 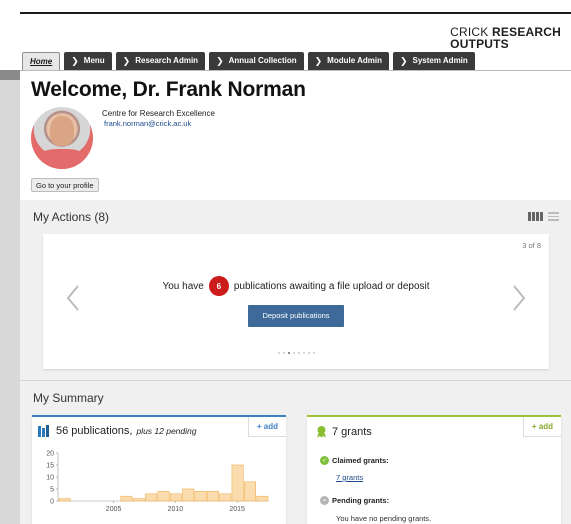 I want to click on chart-y-tick-label: 0, so click(x=52, y=502).